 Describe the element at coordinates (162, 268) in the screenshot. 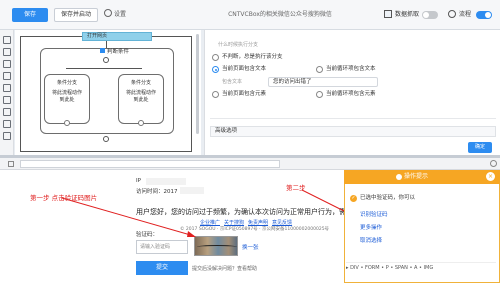

I see `submit-button: 提交` at that location.